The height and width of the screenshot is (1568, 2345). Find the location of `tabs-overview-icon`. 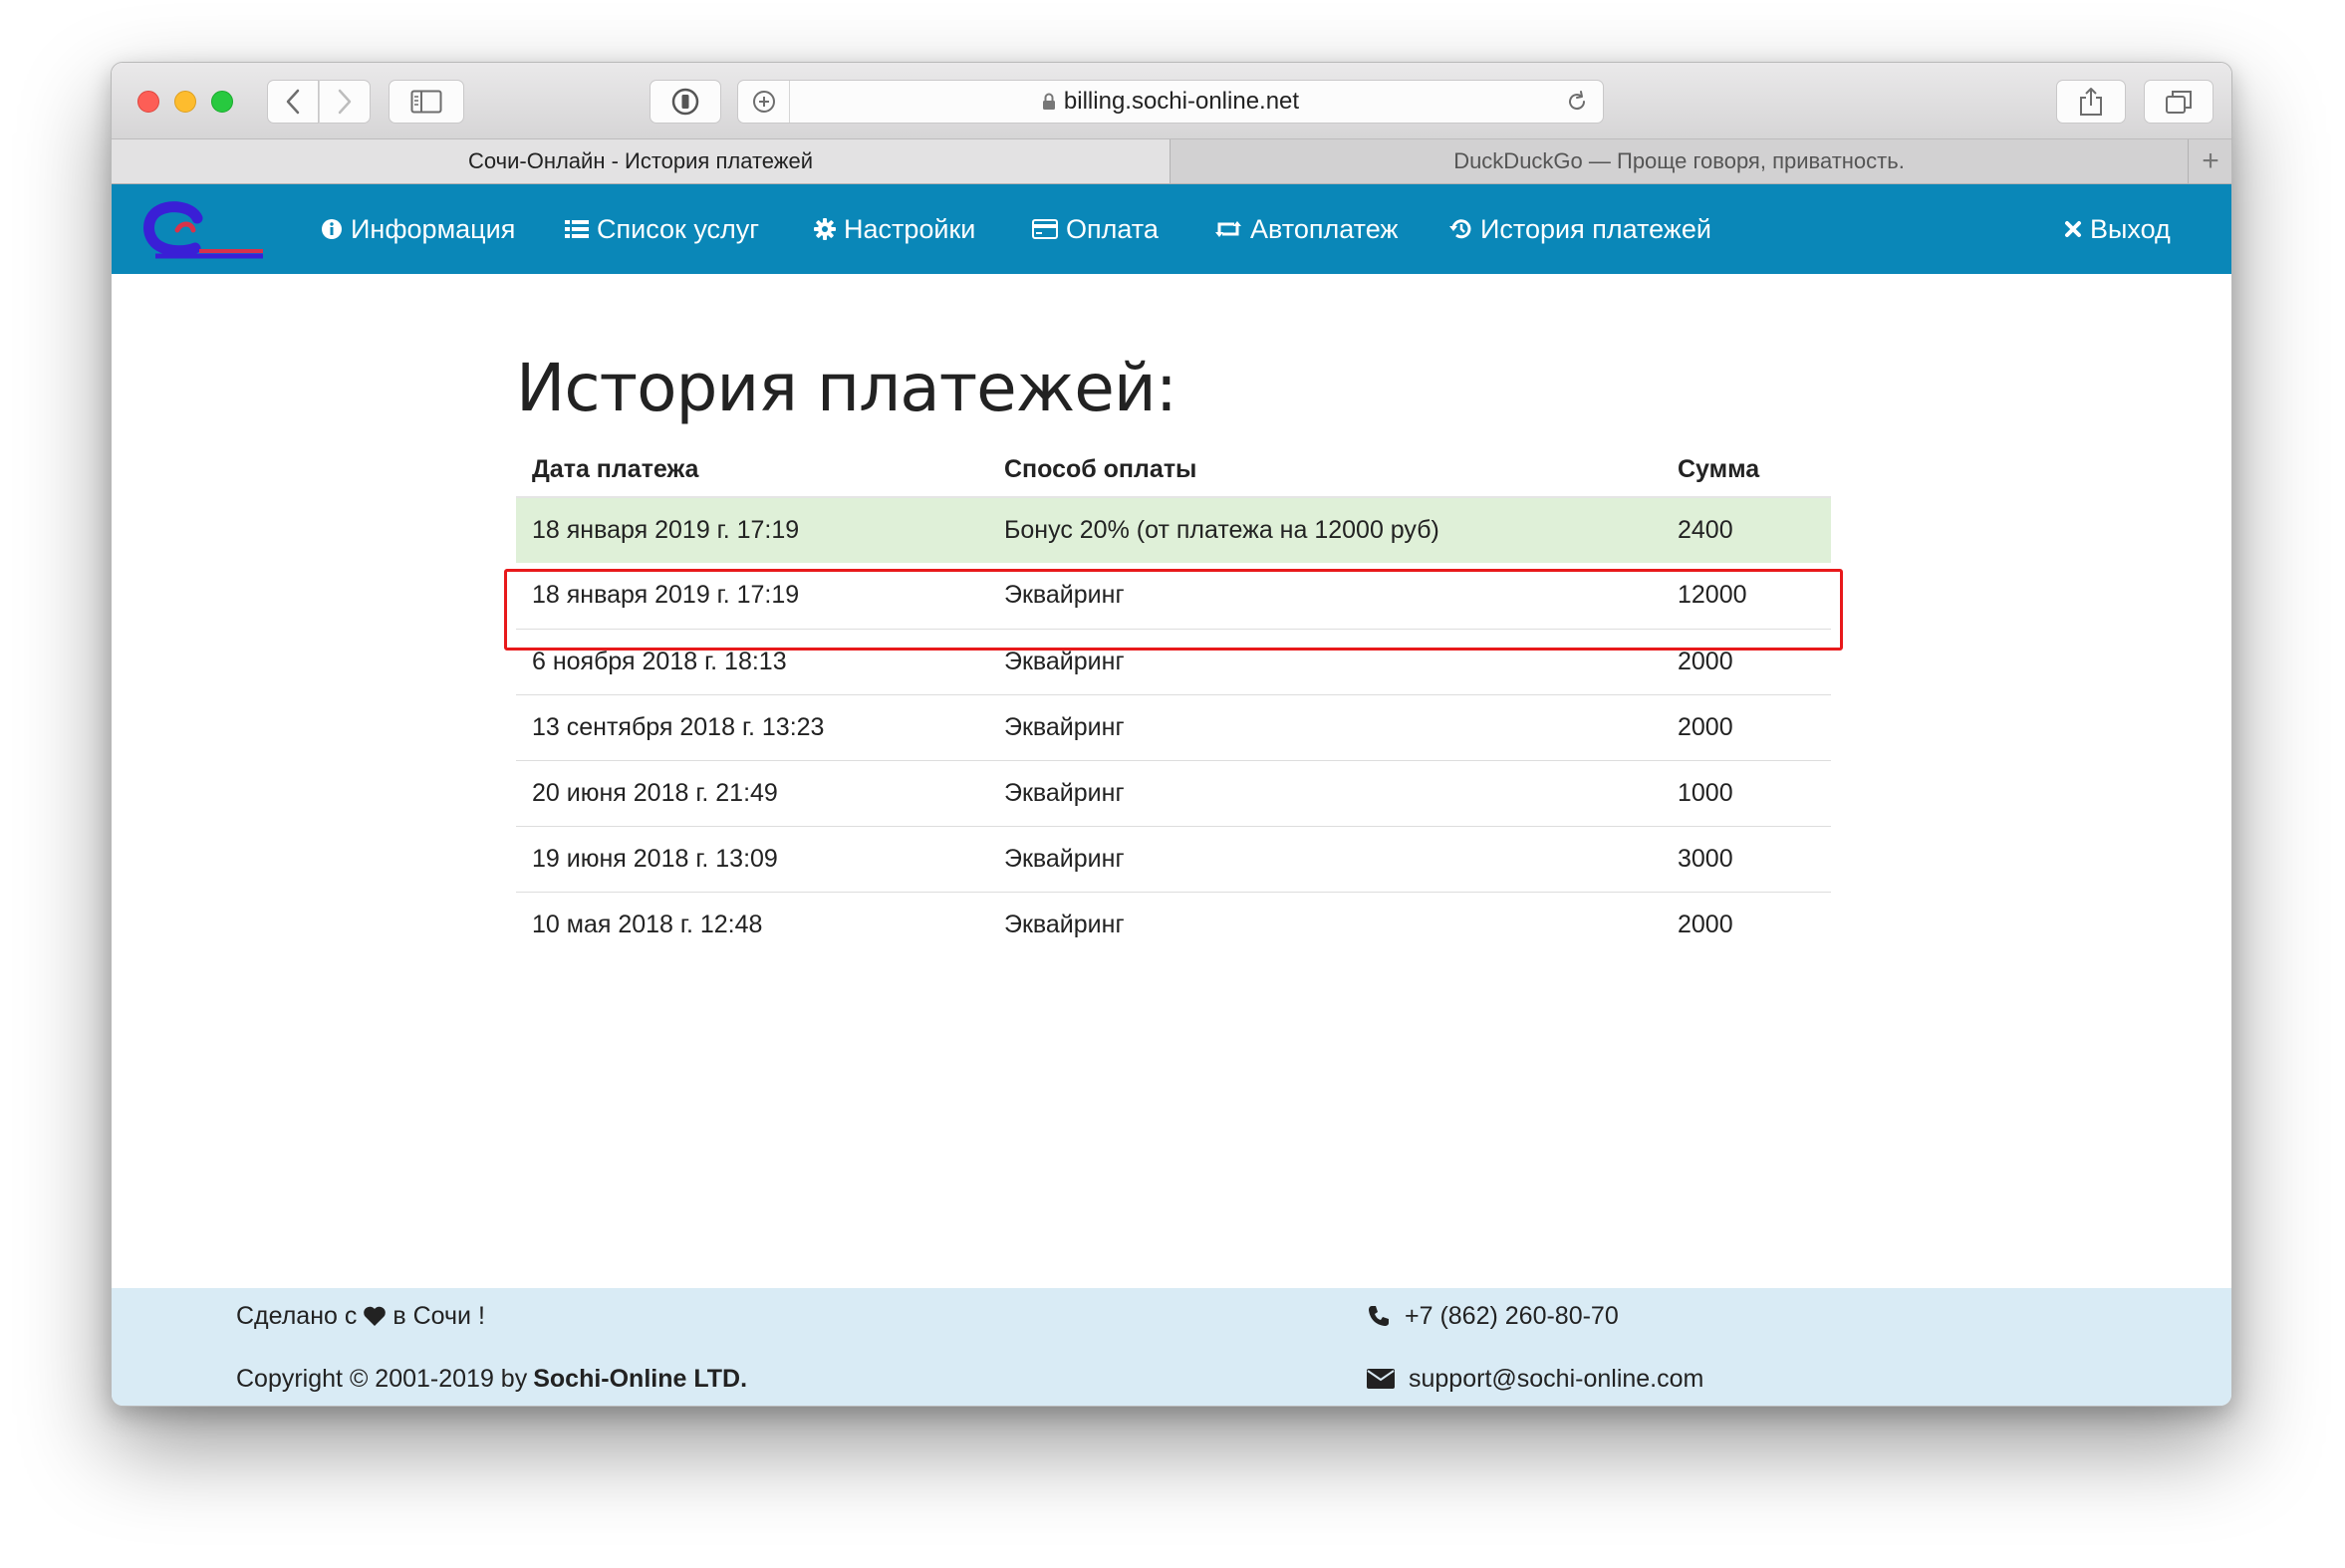

tabs-overview-icon is located at coordinates (2179, 102).